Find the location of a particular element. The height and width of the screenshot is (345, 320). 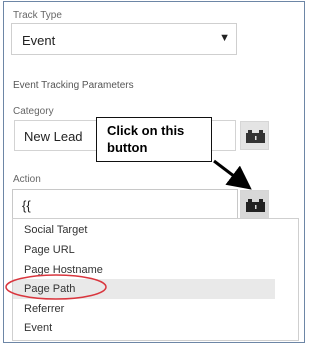

category-variable-button is located at coordinates (254, 135).